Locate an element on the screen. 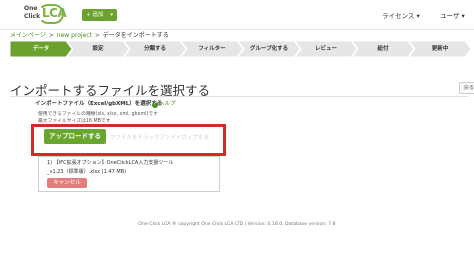  wizard-step-8: 更新中 is located at coordinates (440, 49).